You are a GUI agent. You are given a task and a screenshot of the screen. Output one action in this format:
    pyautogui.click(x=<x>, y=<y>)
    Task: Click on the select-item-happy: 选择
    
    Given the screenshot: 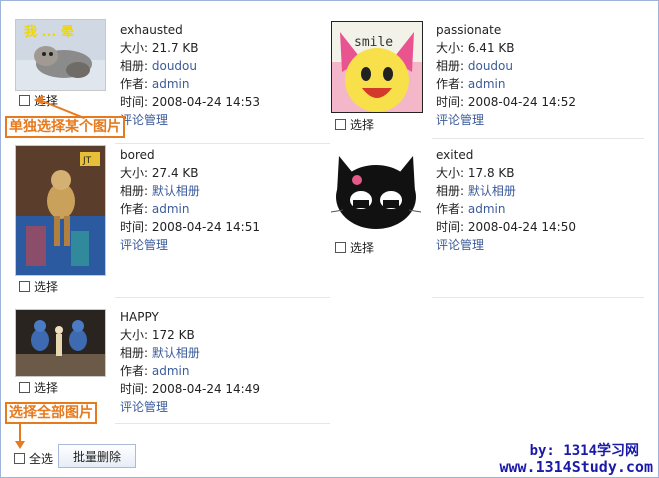 What is the action you would take?
    pyautogui.click(x=38, y=387)
    